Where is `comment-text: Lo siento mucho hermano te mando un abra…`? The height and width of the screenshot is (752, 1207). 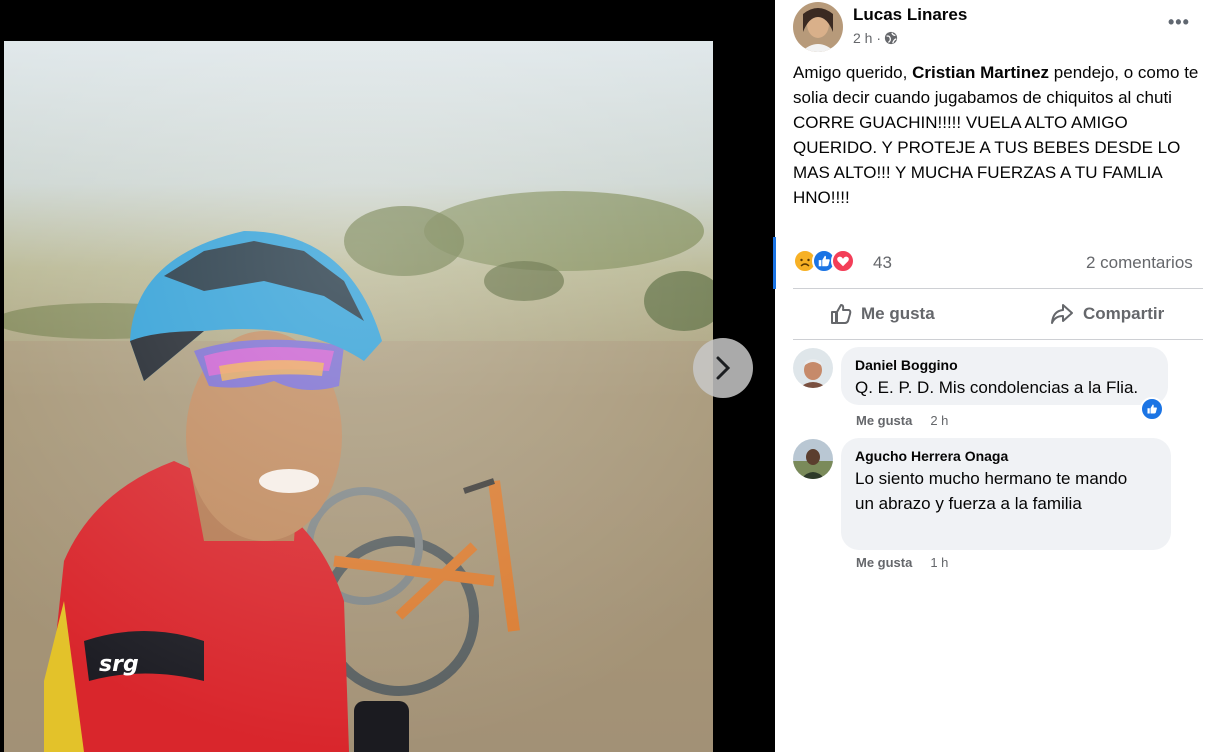
comment-text: Lo siento mucho hermano te mando un abra… is located at coordinates (991, 491).